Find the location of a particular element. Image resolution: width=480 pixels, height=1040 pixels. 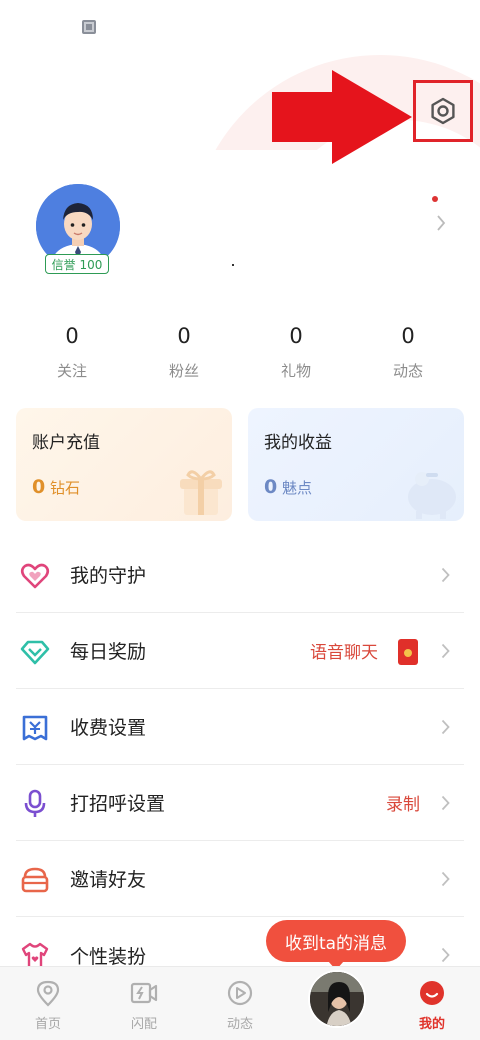

bottom-tab-bar: 首页 闪配 动态 我的 is located at coordinates (240, 1003).